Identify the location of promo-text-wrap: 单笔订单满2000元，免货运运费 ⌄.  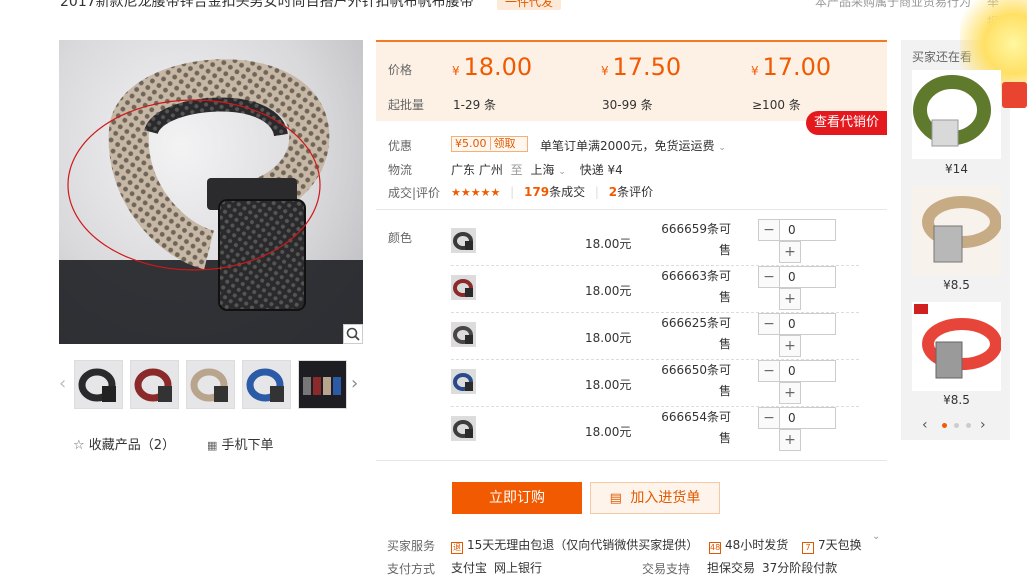
(633, 145).